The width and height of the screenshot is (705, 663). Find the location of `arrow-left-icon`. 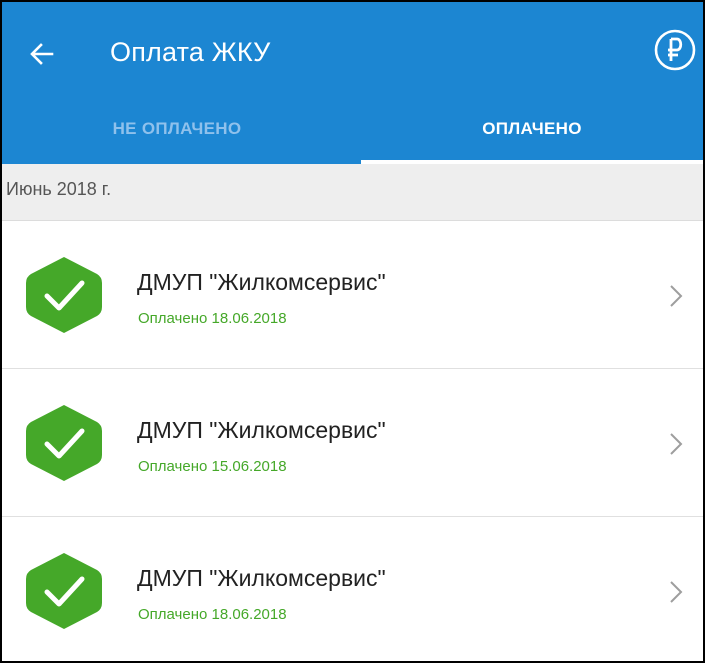

arrow-left-icon is located at coordinates (42, 54).